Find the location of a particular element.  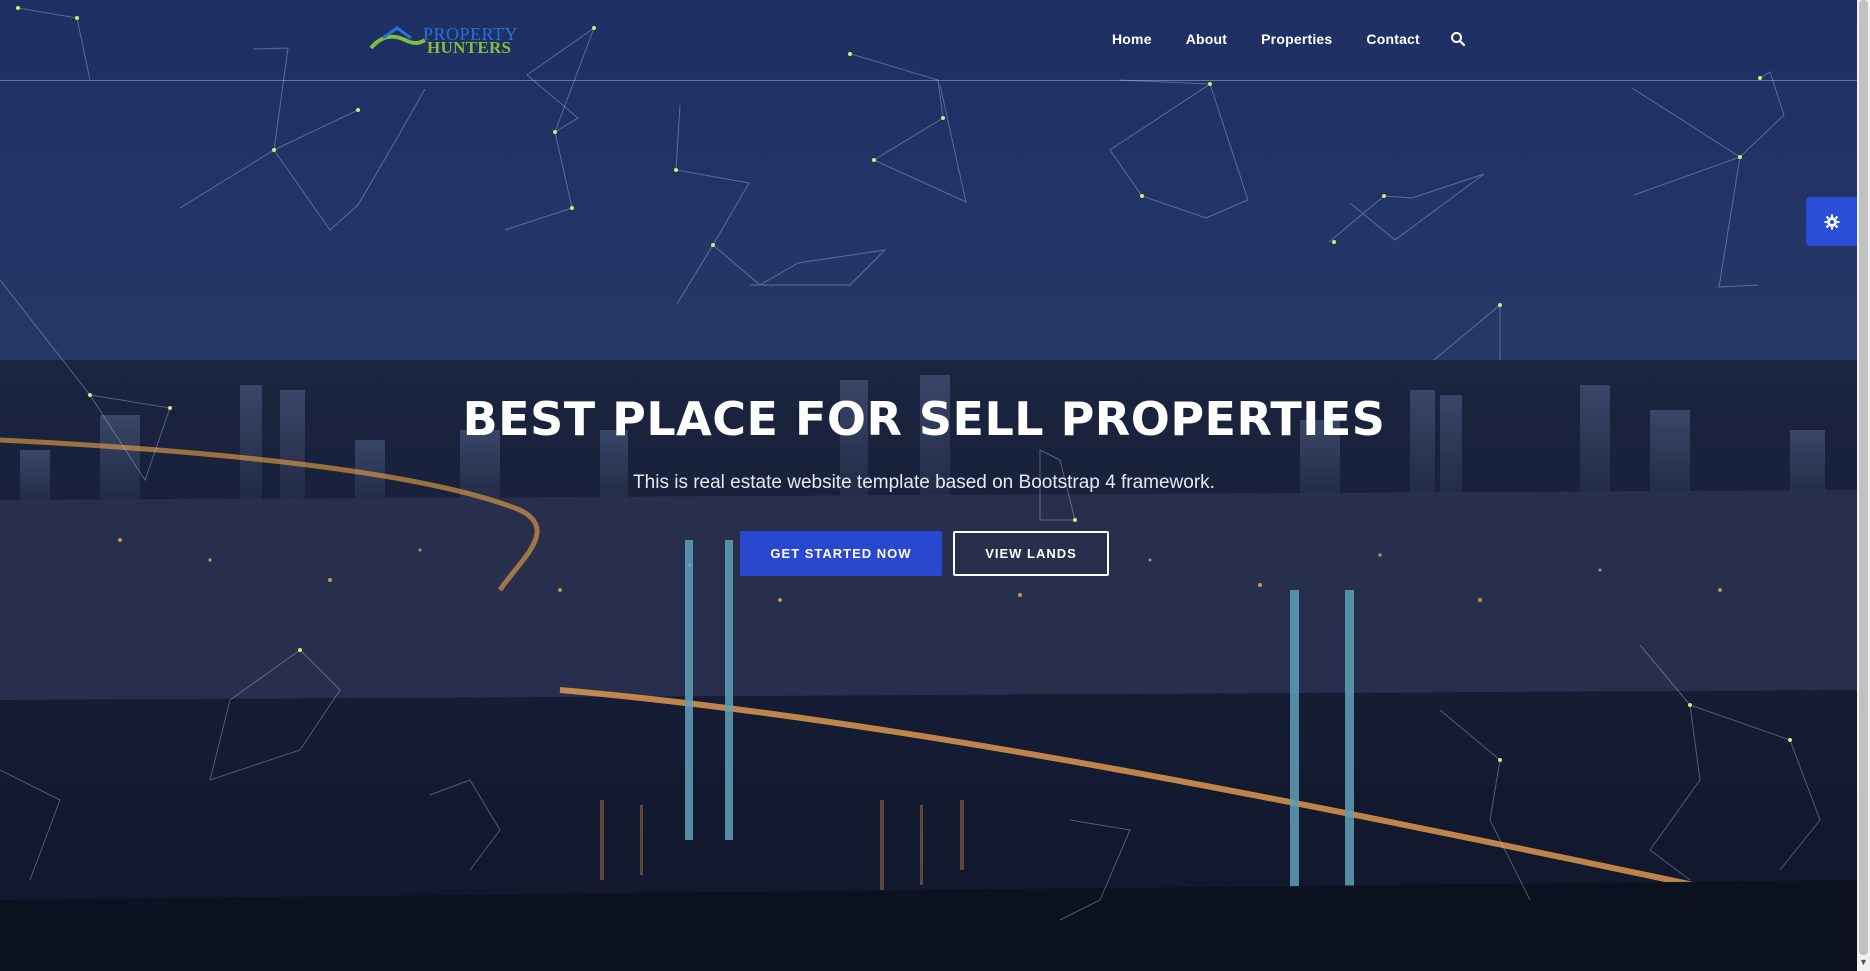

search-icon is located at coordinates (1458, 39).